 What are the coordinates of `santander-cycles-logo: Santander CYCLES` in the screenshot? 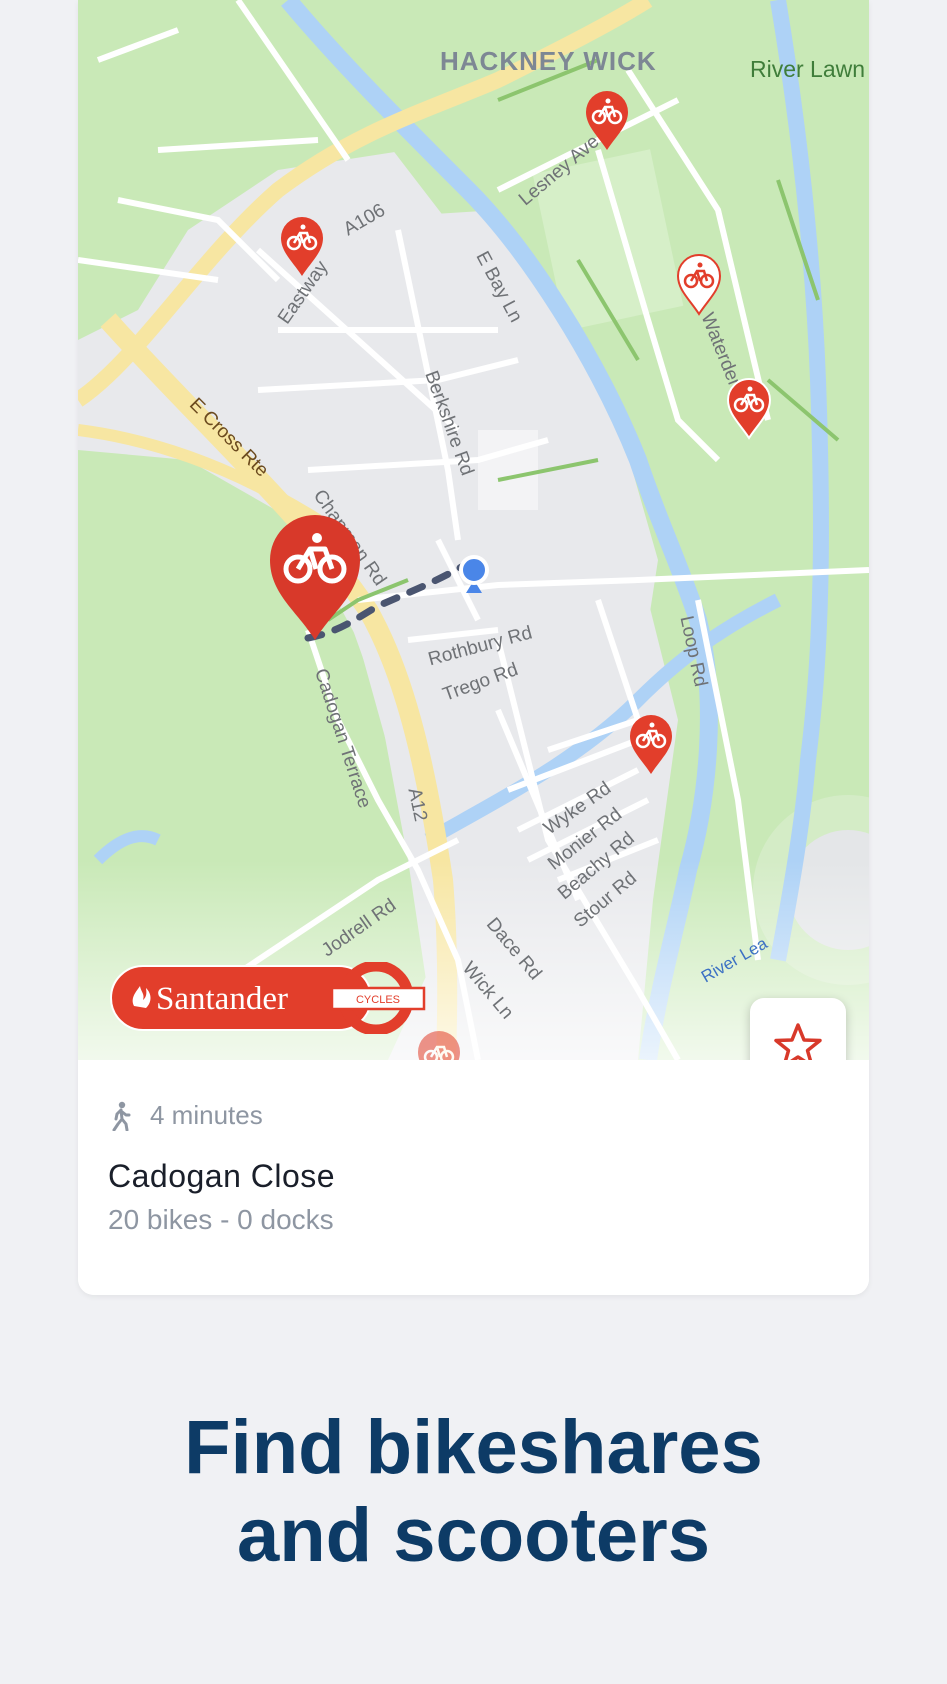 It's located at (268, 998).